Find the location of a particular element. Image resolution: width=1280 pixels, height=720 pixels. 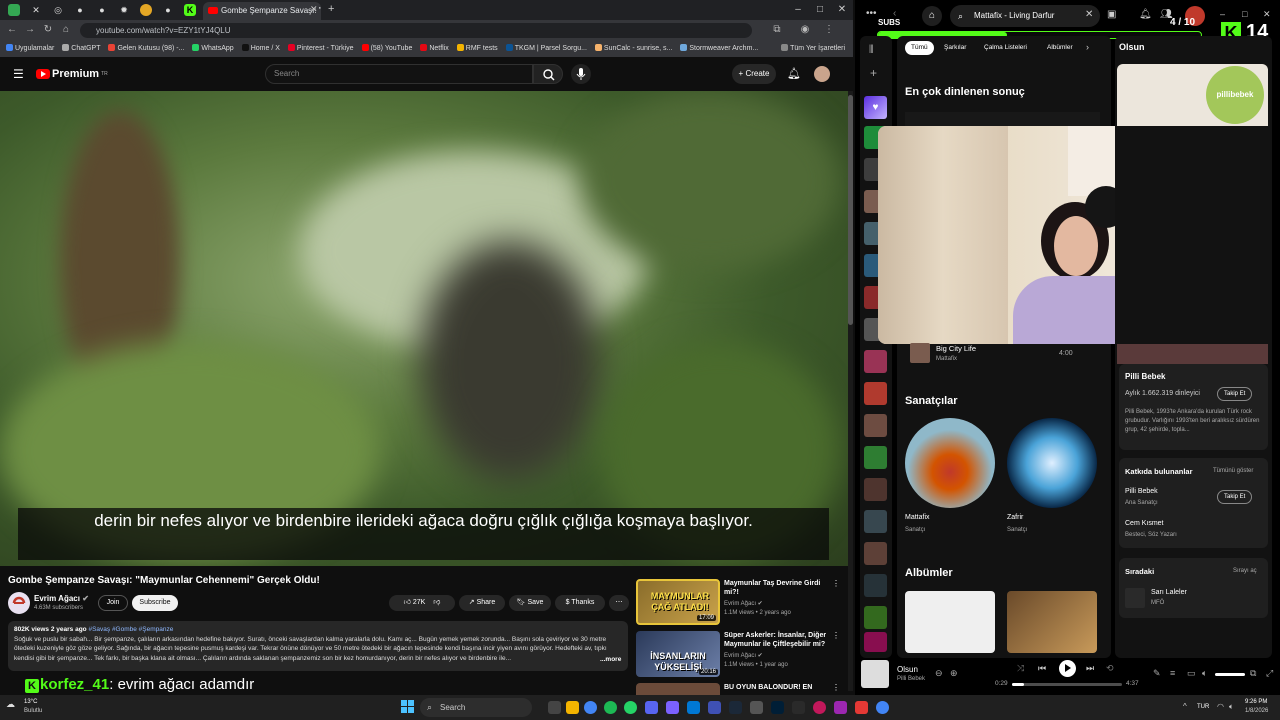

credit-name: Pilli Bebek is located at coordinates (1141, 491).